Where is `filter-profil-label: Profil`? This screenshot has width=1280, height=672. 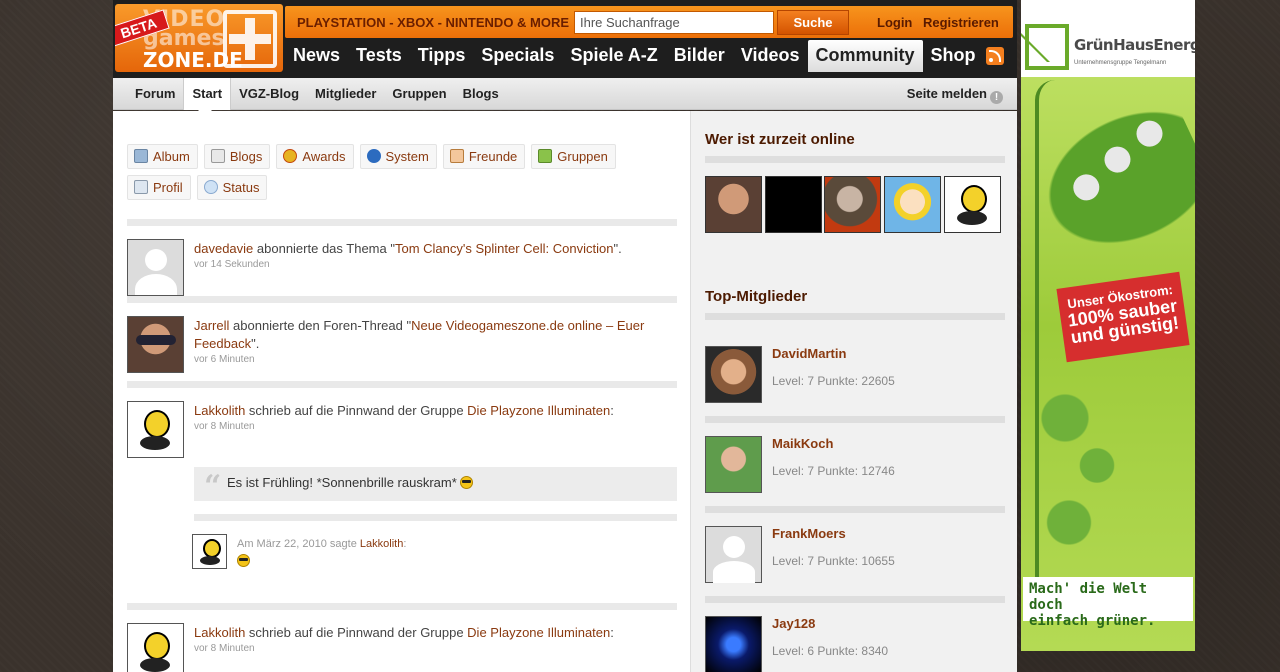 filter-profil-label: Profil is located at coordinates (168, 187).